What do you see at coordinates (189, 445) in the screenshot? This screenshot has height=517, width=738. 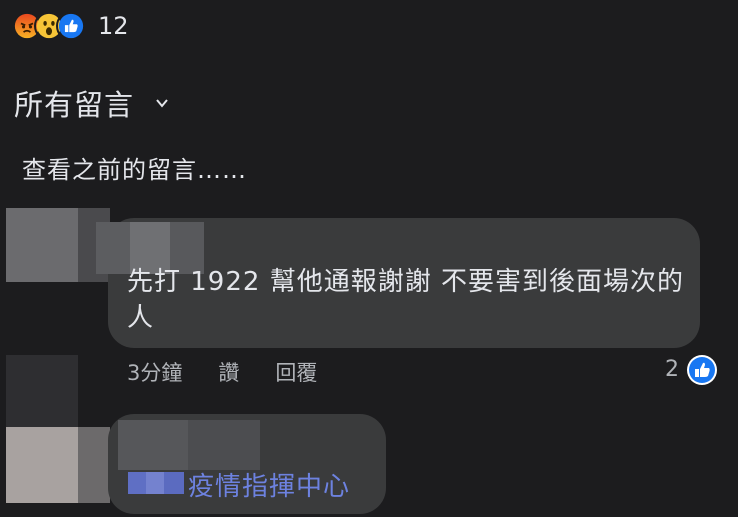 I see `commenter-name-blurred` at bounding box center [189, 445].